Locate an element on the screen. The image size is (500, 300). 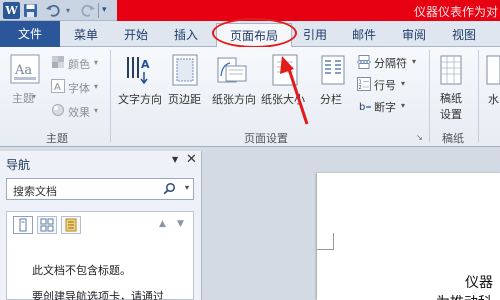
hyphenation-label: 断字 is located at coordinates (385, 107).